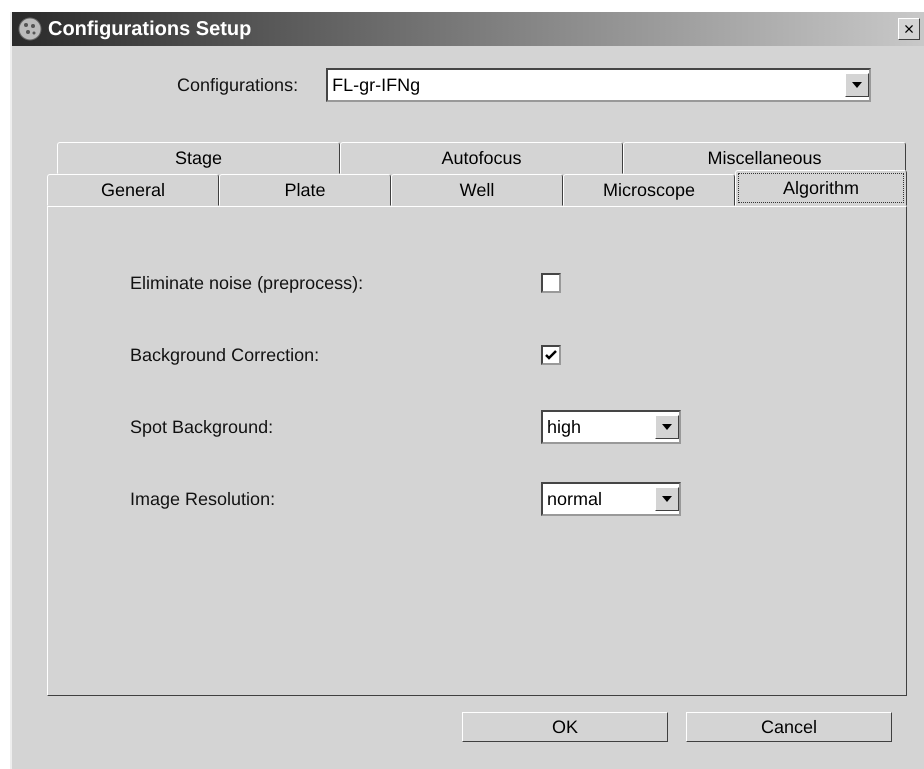 Image resolution: width=924 pixels, height=769 pixels. Describe the element at coordinates (247, 283) in the screenshot. I see `setting-label: Eliminate noise (preprocess):` at that location.